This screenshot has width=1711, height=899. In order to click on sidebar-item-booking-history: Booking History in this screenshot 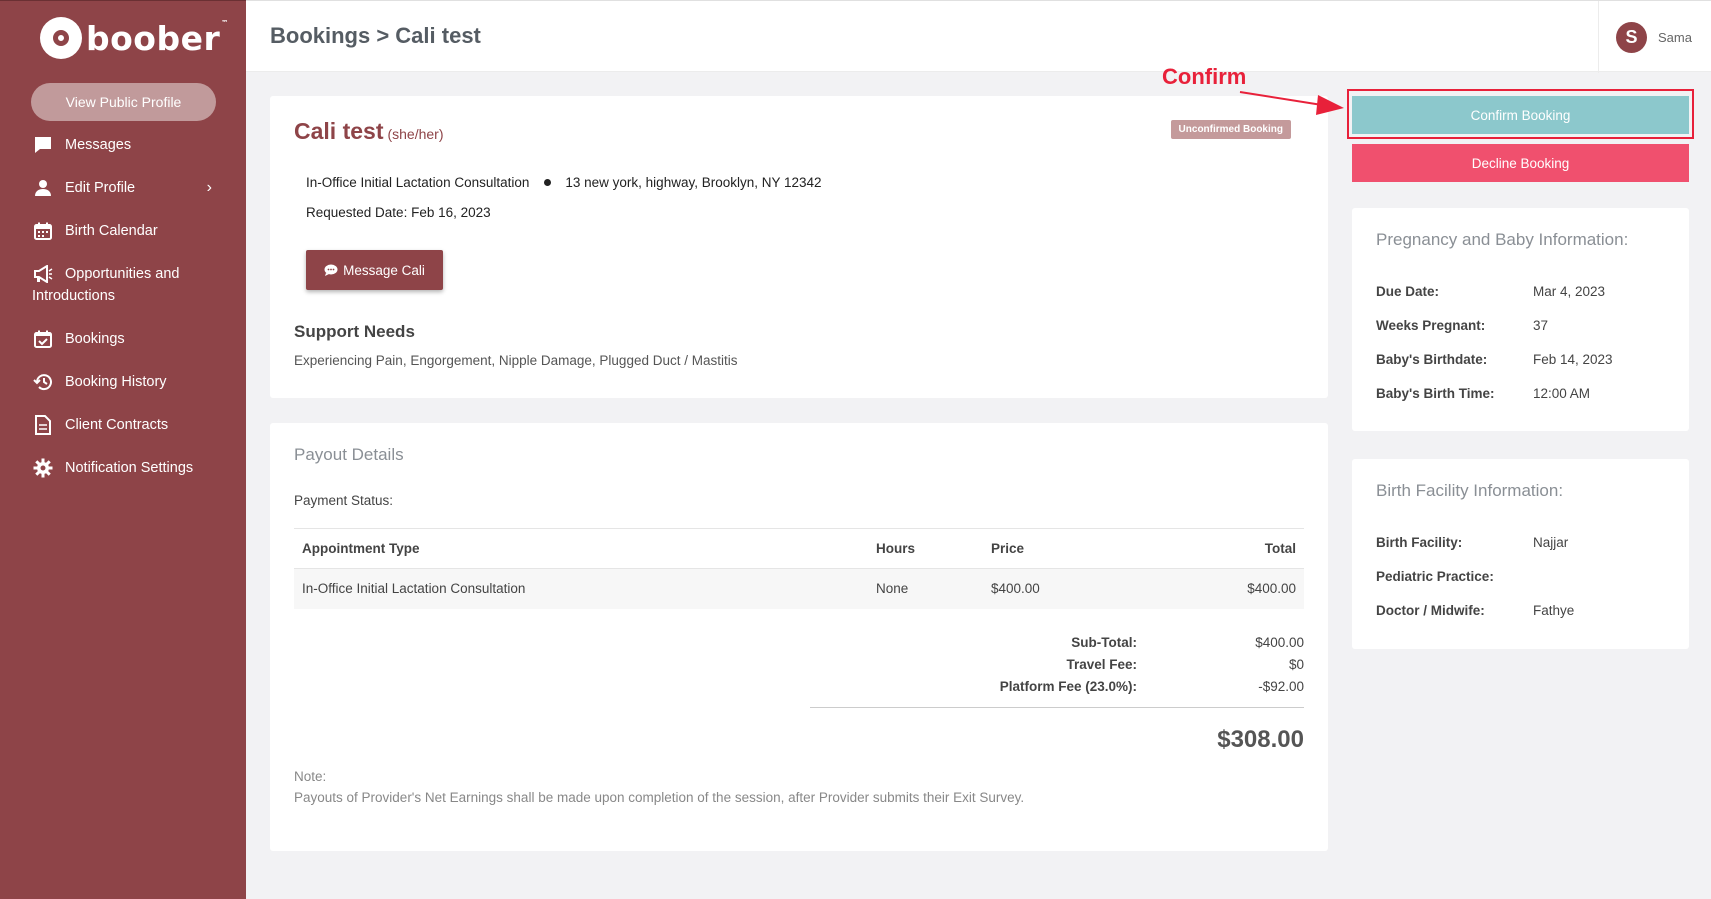, I will do `click(123, 392)`.